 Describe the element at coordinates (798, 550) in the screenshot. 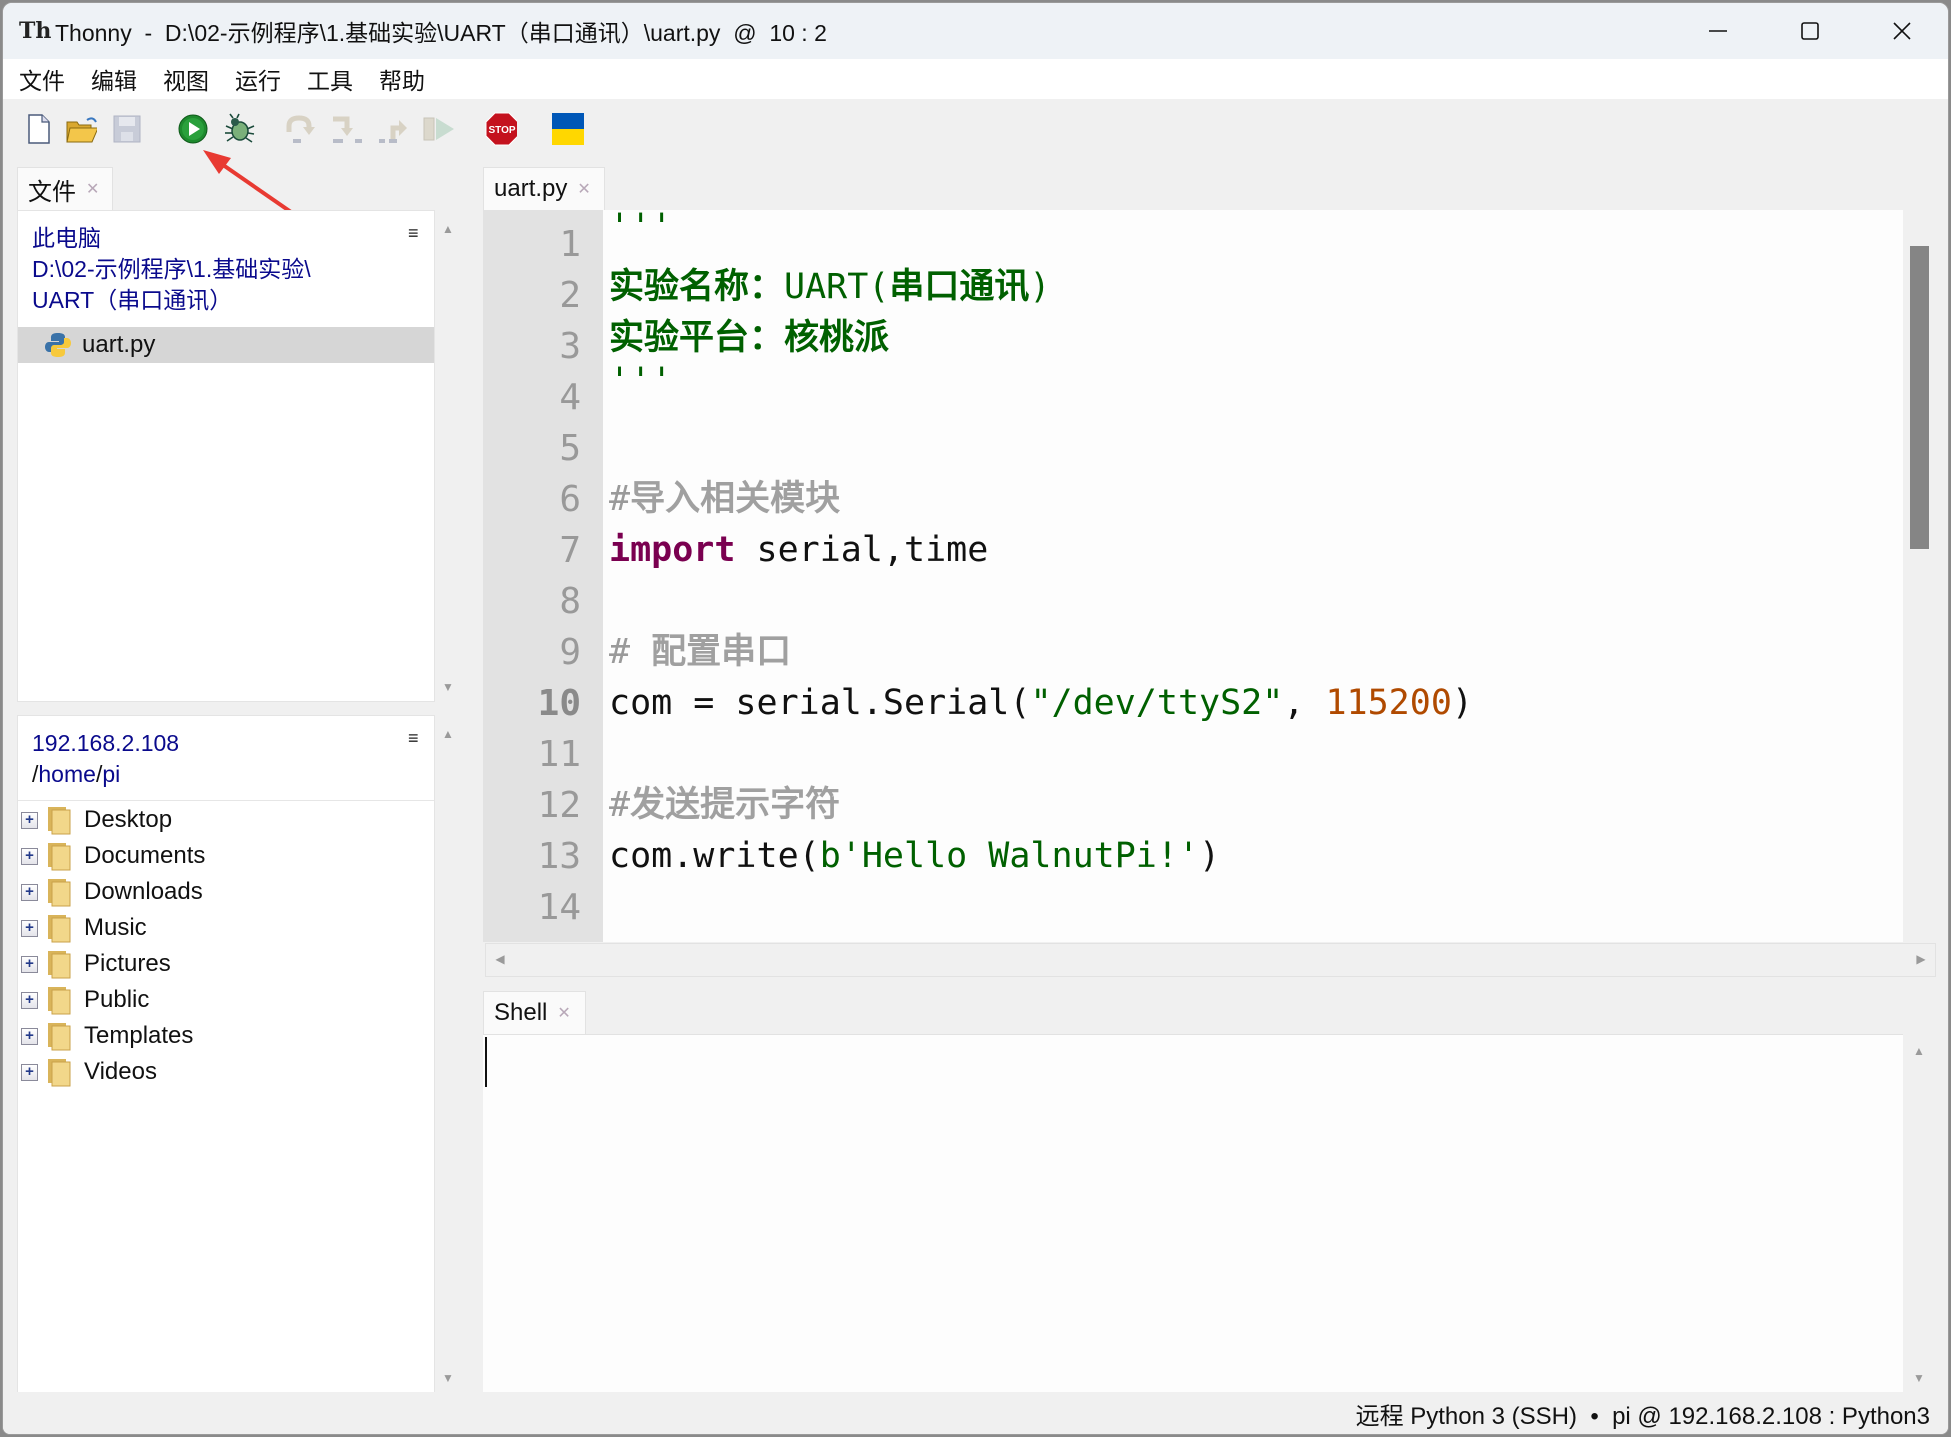

I see `code-line-7: import serial,time` at that location.